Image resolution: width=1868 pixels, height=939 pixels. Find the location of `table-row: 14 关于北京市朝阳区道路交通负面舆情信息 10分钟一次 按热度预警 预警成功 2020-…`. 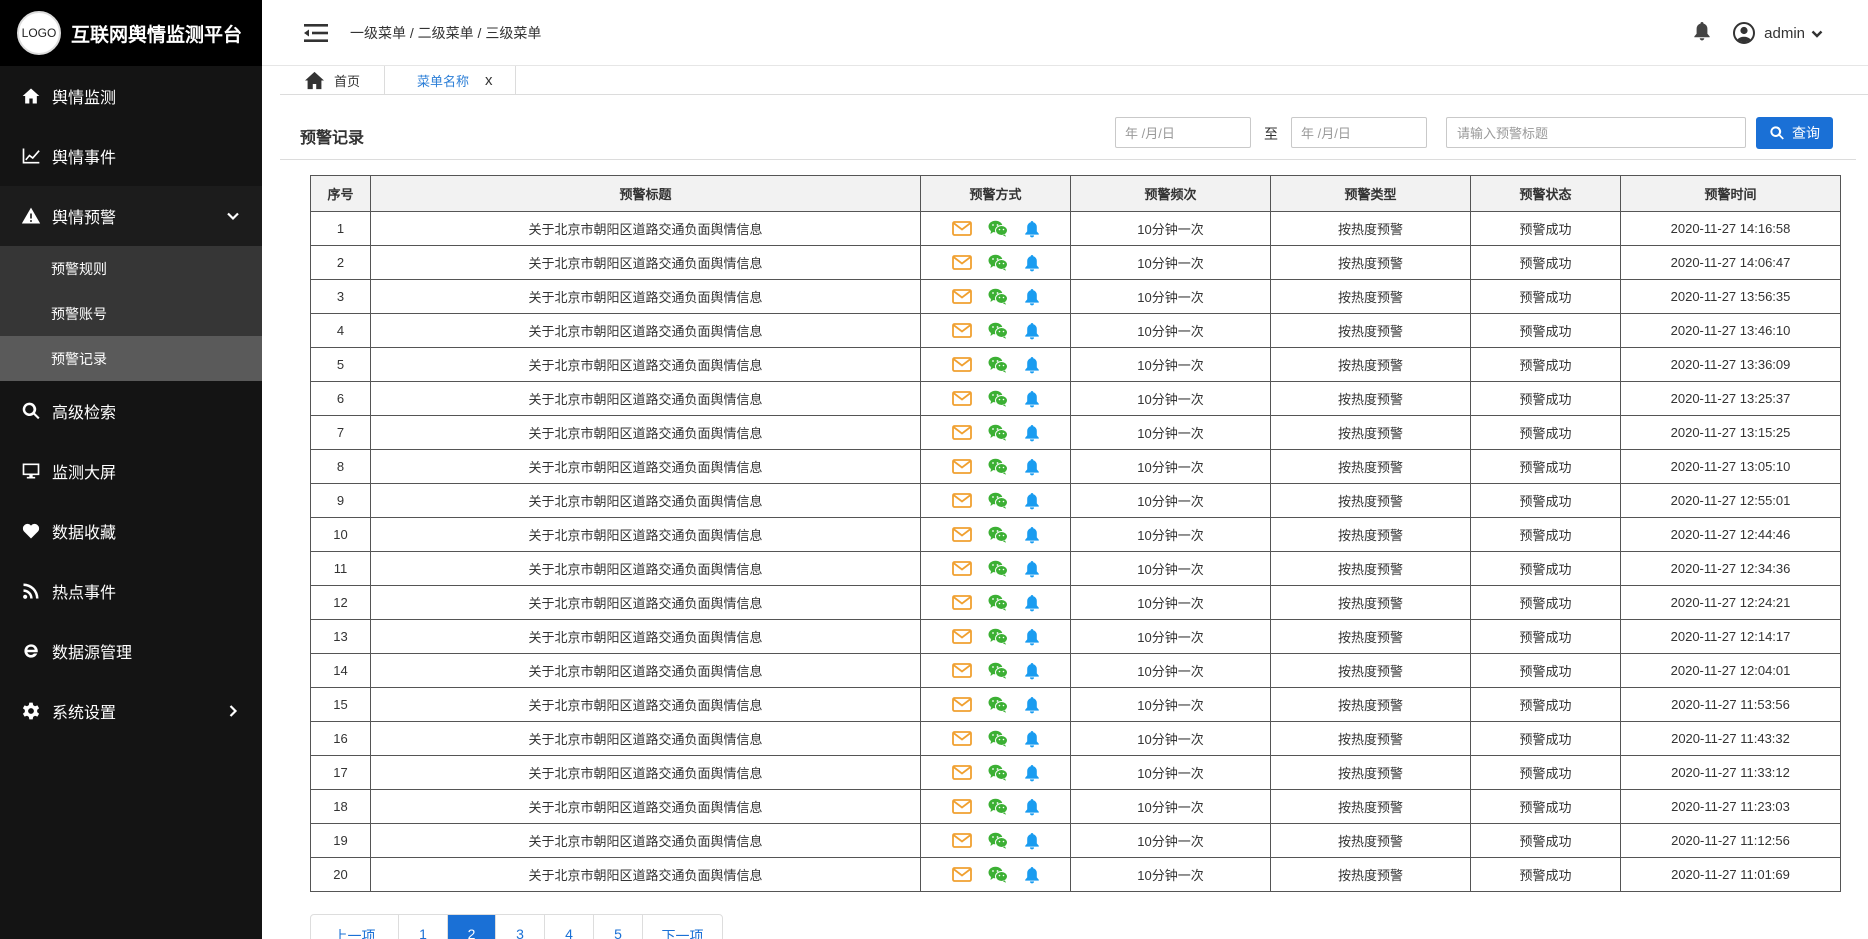

table-row: 14 关于北京市朝阳区道路交通负面舆情信息 10分钟一次 按热度预警 预警成功 2020-… is located at coordinates (1075, 670).